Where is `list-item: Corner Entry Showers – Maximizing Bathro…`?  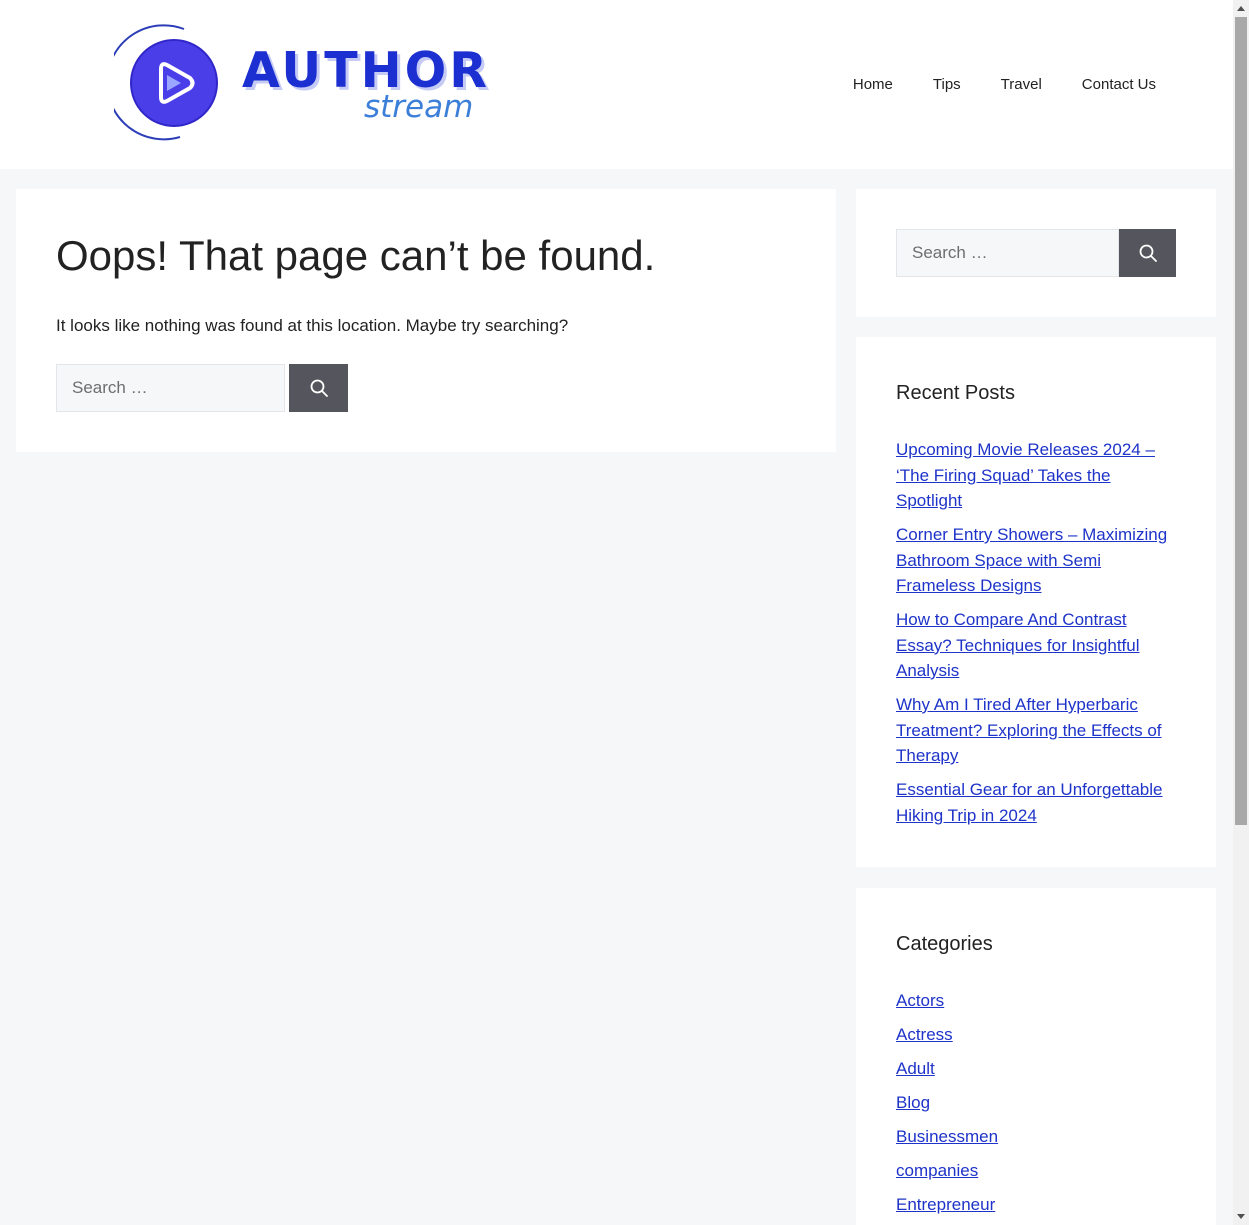
list-item: Corner Entry Showers – Maximizing Bathro… is located at coordinates (1038, 560).